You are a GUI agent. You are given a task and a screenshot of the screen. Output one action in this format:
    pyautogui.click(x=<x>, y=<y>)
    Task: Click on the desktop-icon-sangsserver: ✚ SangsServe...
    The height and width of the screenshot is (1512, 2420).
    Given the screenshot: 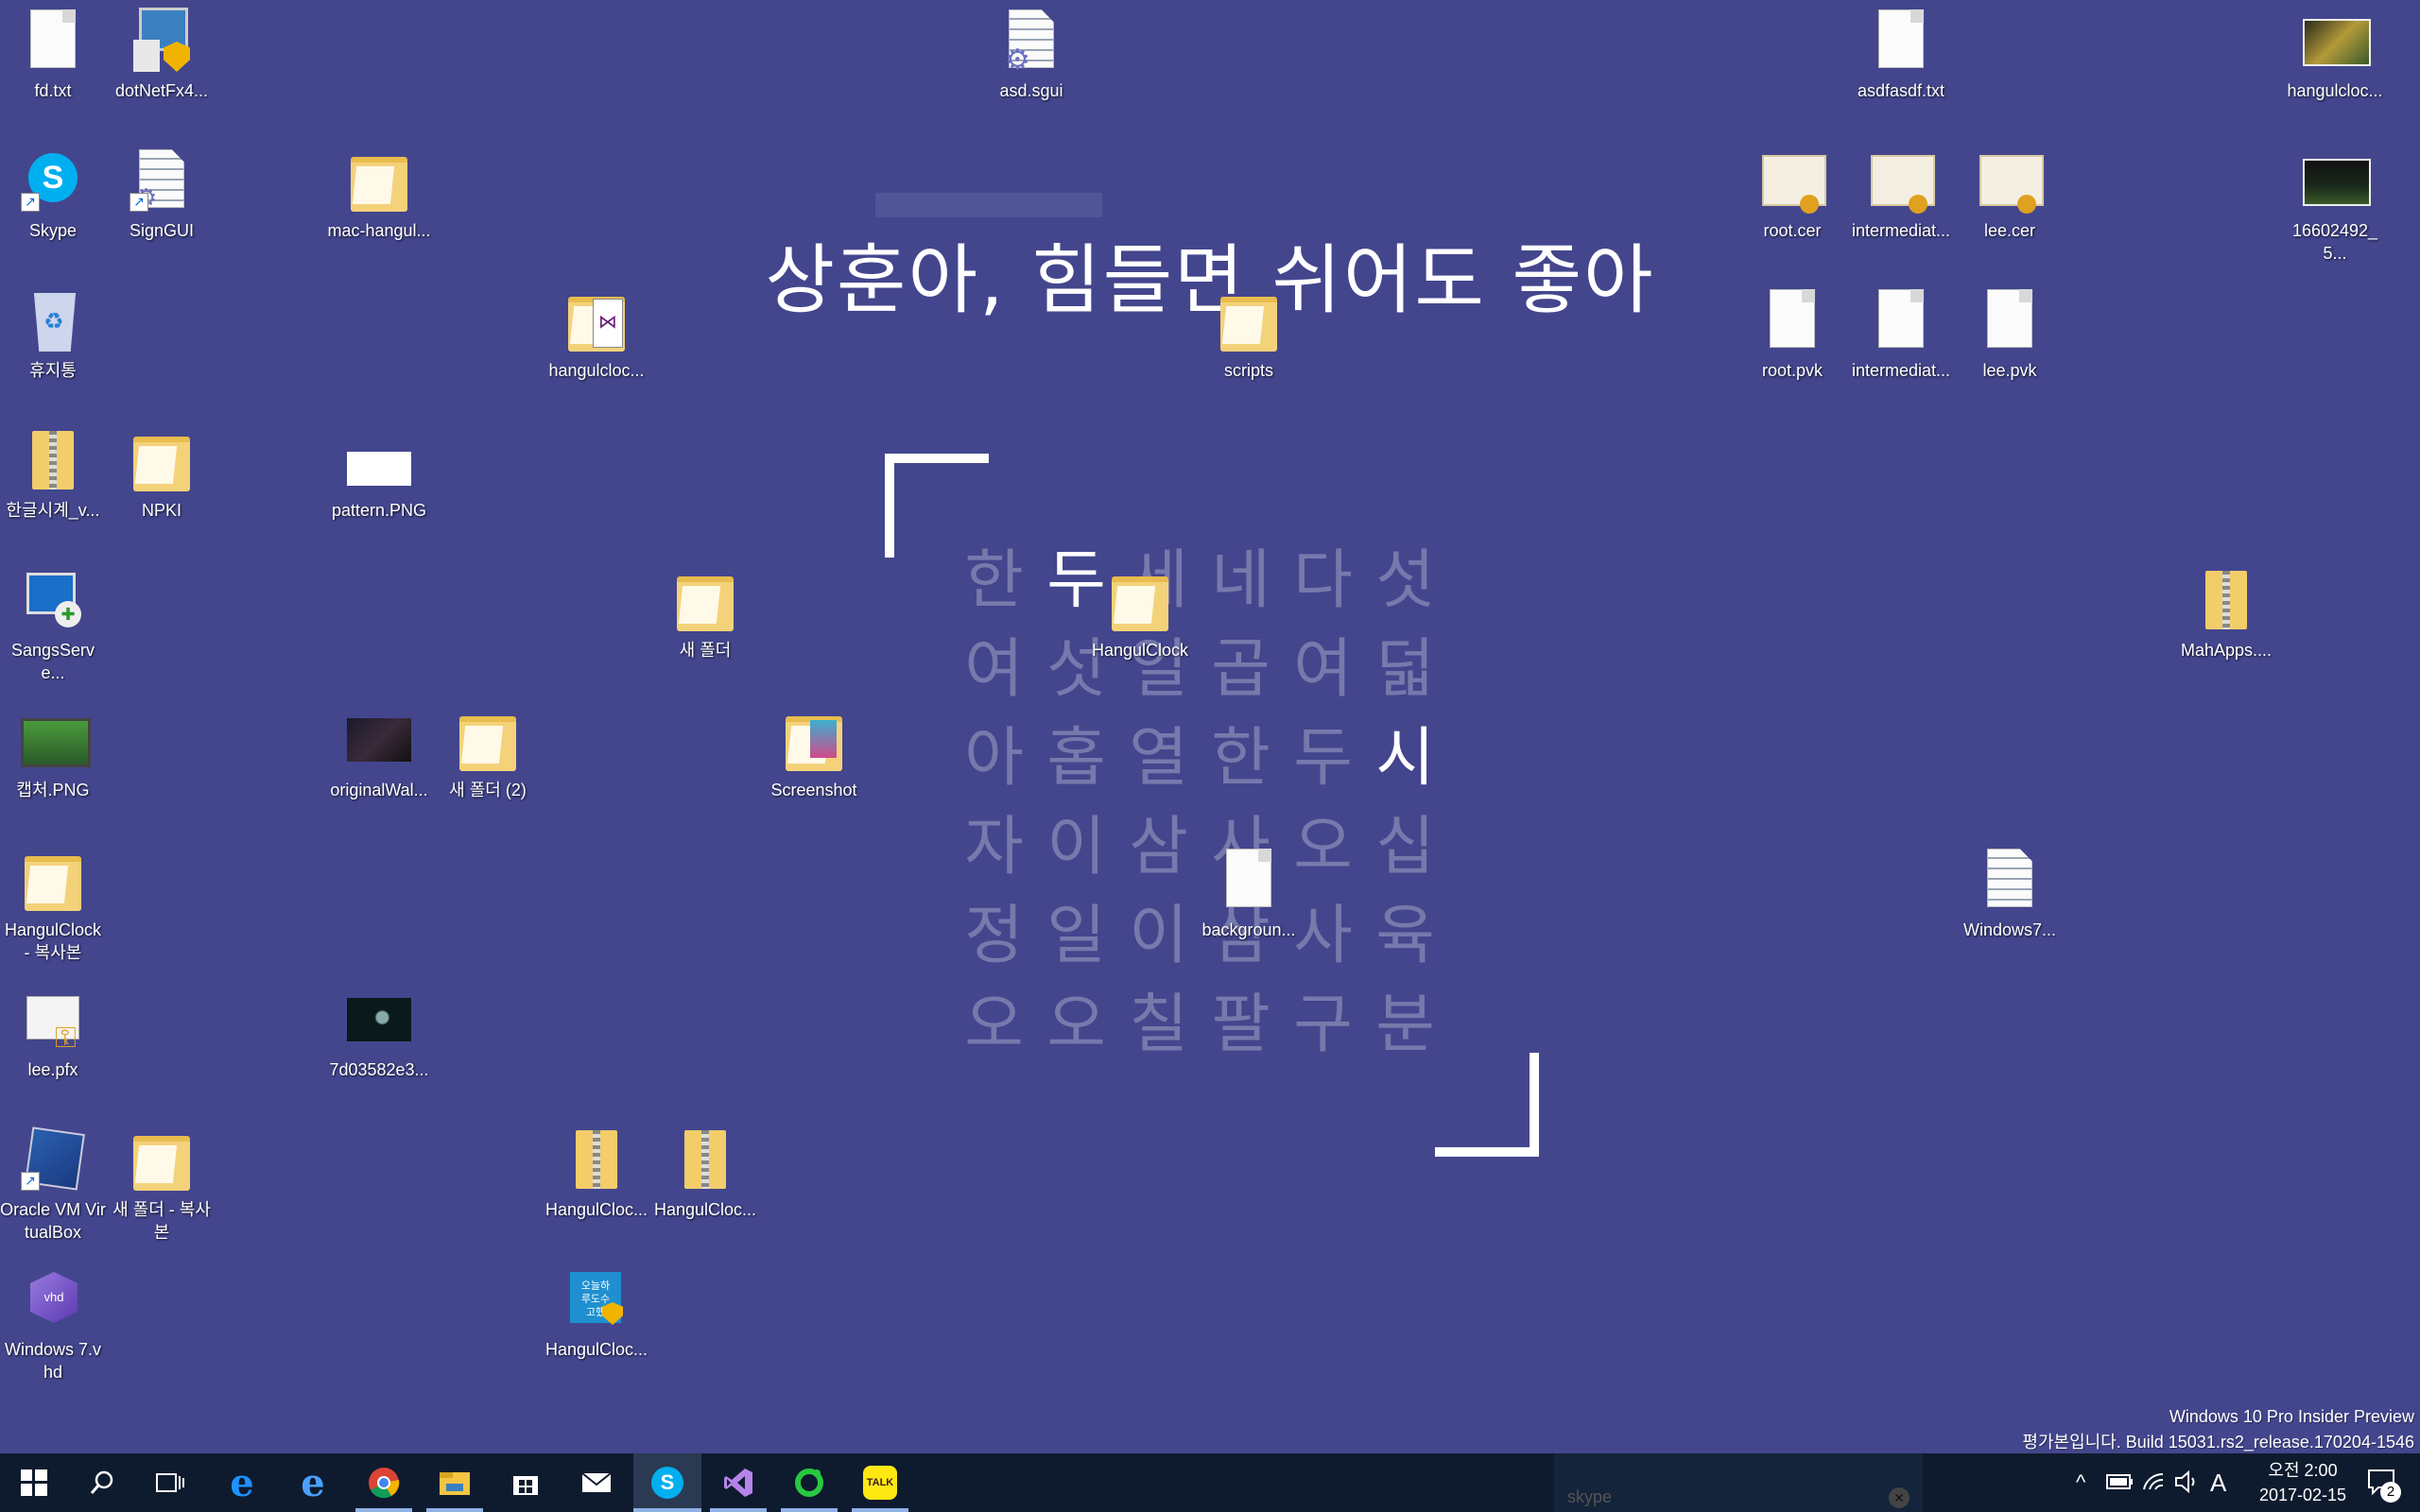 What is the action you would take?
    pyautogui.click(x=53, y=624)
    